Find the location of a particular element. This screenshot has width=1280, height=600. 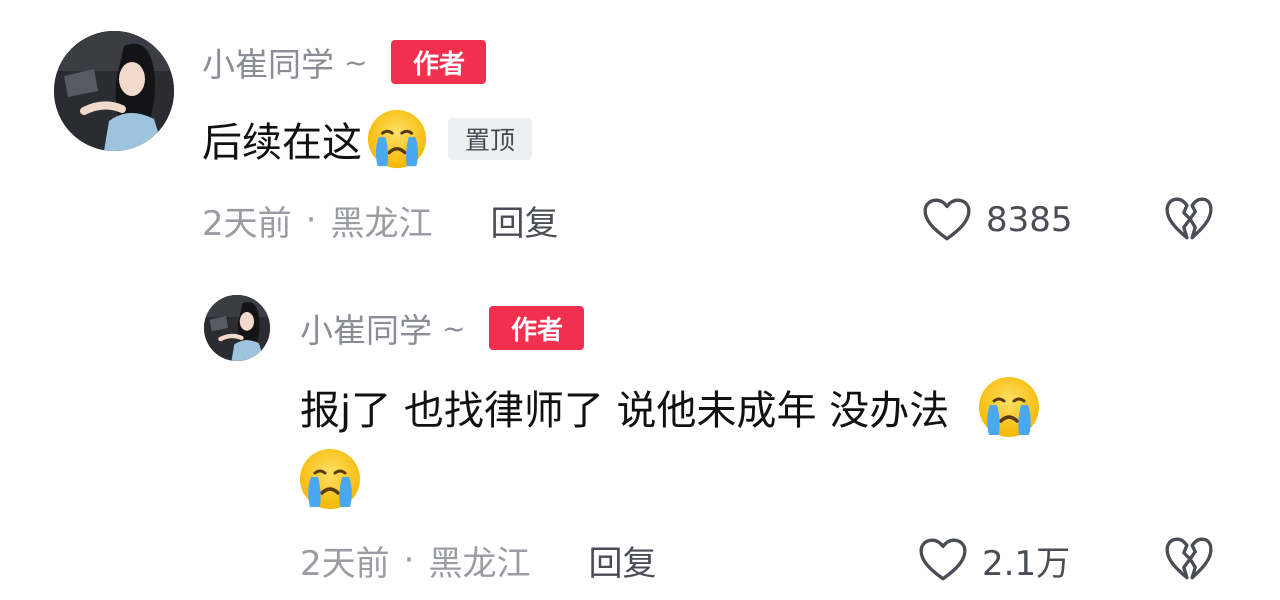

like-count: 8385 is located at coordinates (1029, 220).